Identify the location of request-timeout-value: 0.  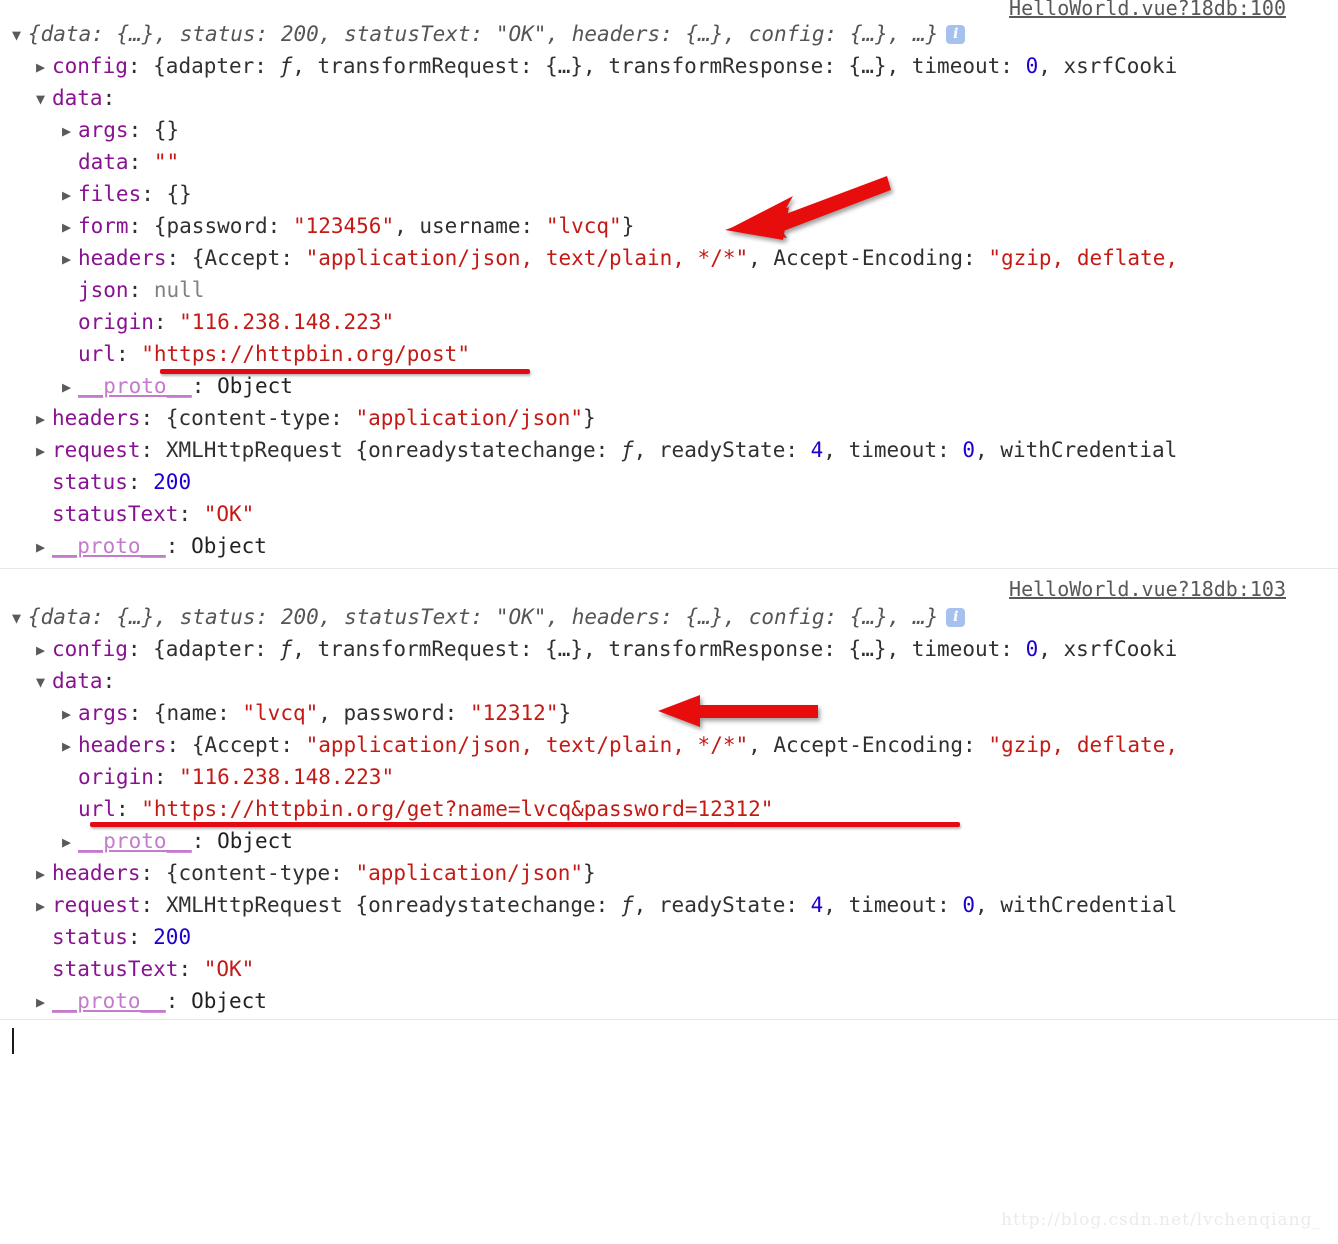
(969, 450).